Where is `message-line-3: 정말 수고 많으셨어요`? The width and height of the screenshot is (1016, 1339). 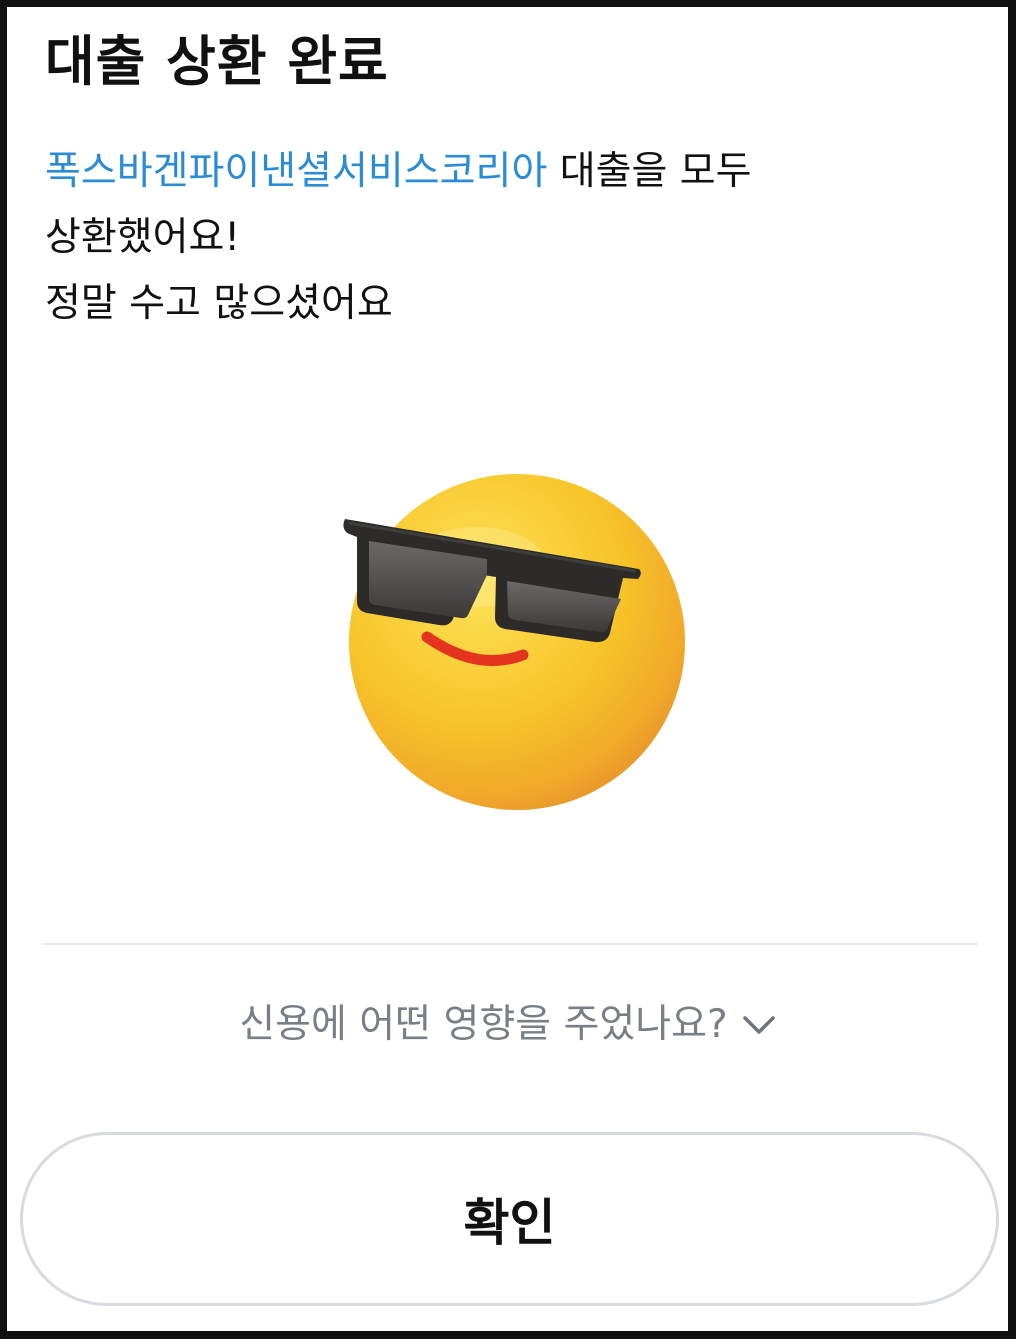 message-line-3: 정말 수고 많으셨어요 is located at coordinates (219, 303).